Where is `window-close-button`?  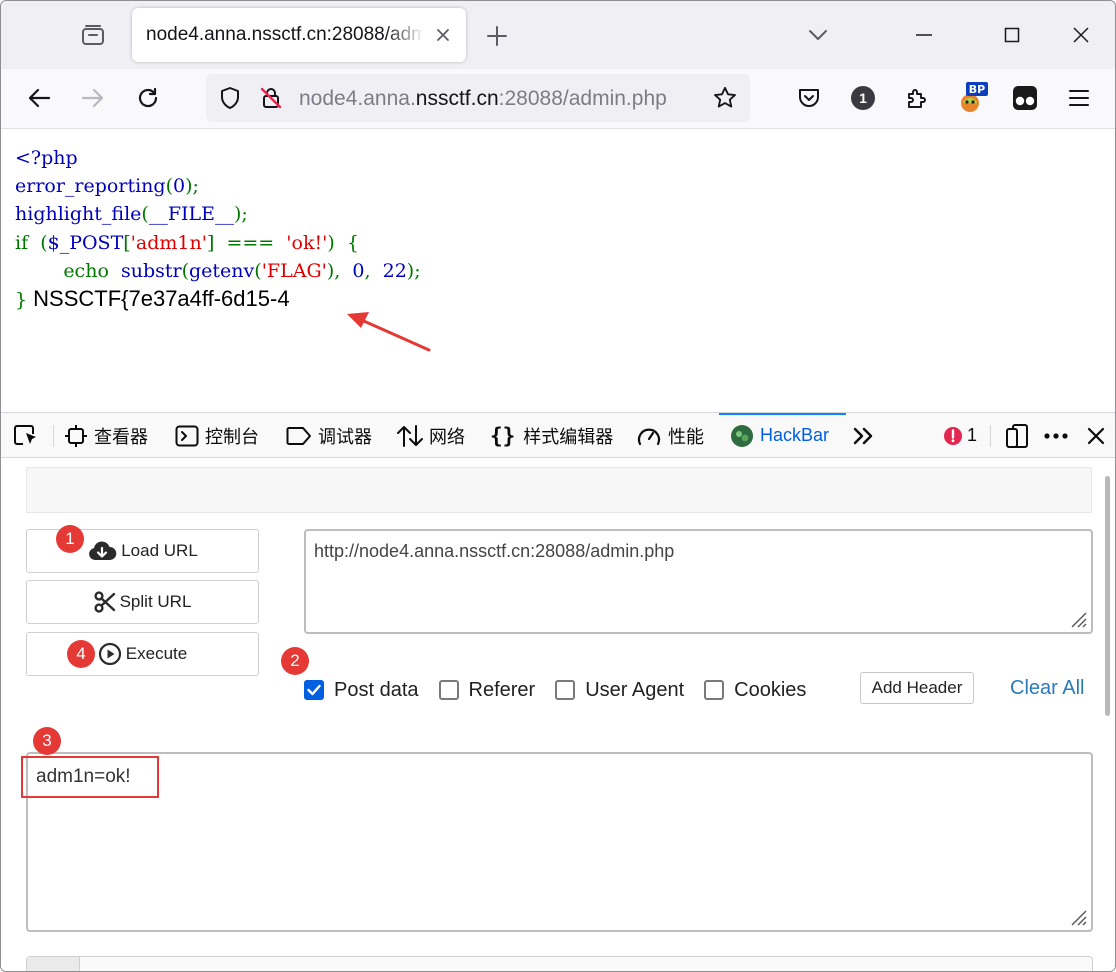
window-close-button is located at coordinates (1081, 35).